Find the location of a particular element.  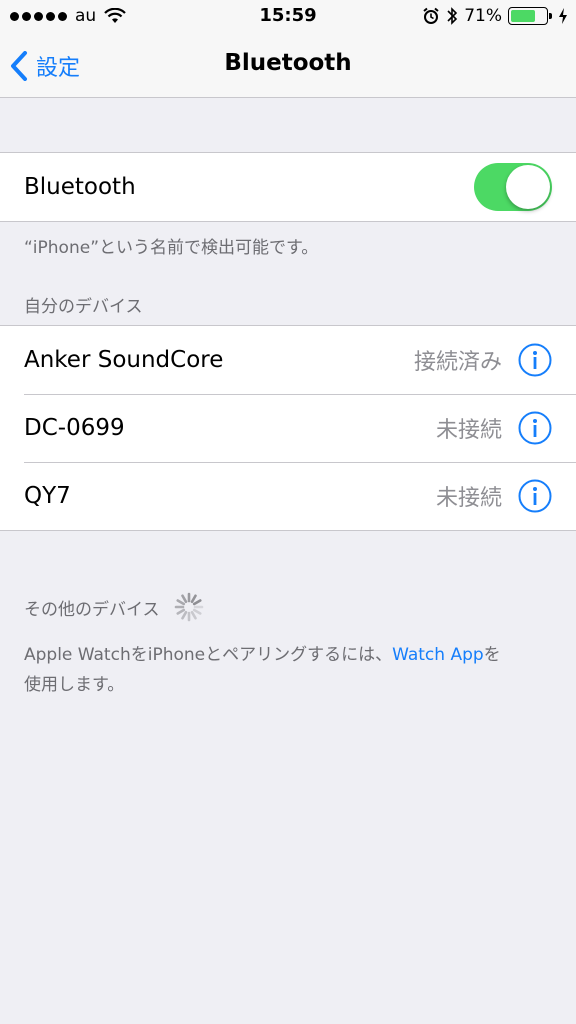

watch-note-prefix: Apple WatchをiPhoneとペアリングするには、 is located at coordinates (208, 655).